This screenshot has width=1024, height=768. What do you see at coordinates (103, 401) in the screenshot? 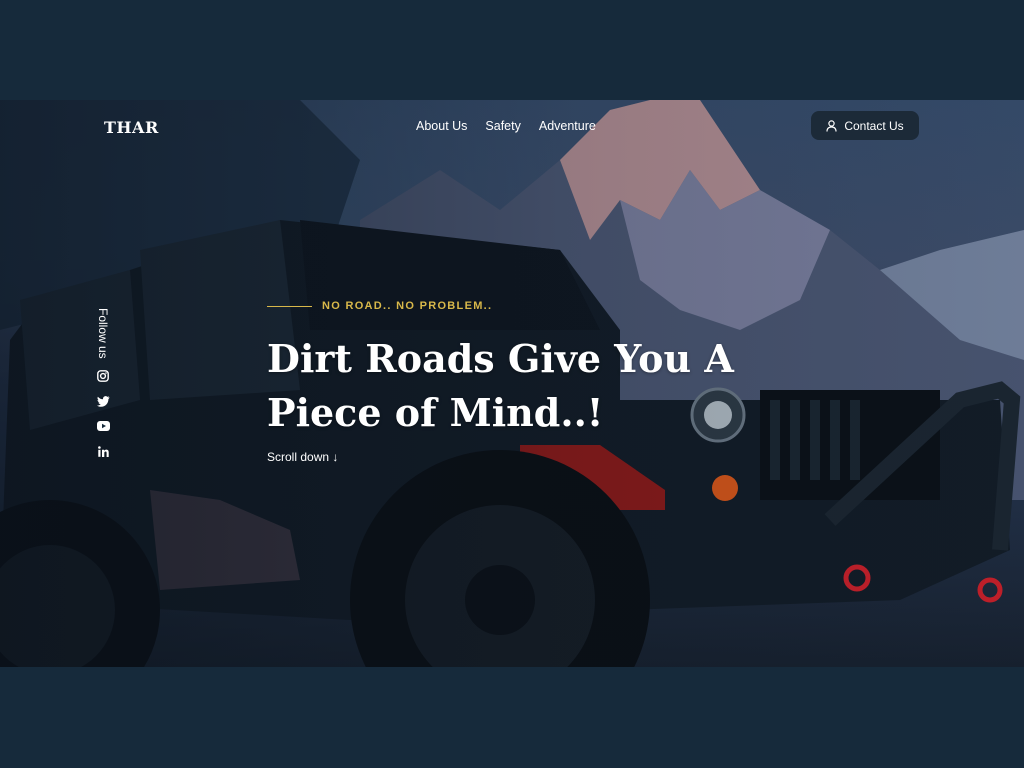
I see `twitter-icon` at bounding box center [103, 401].